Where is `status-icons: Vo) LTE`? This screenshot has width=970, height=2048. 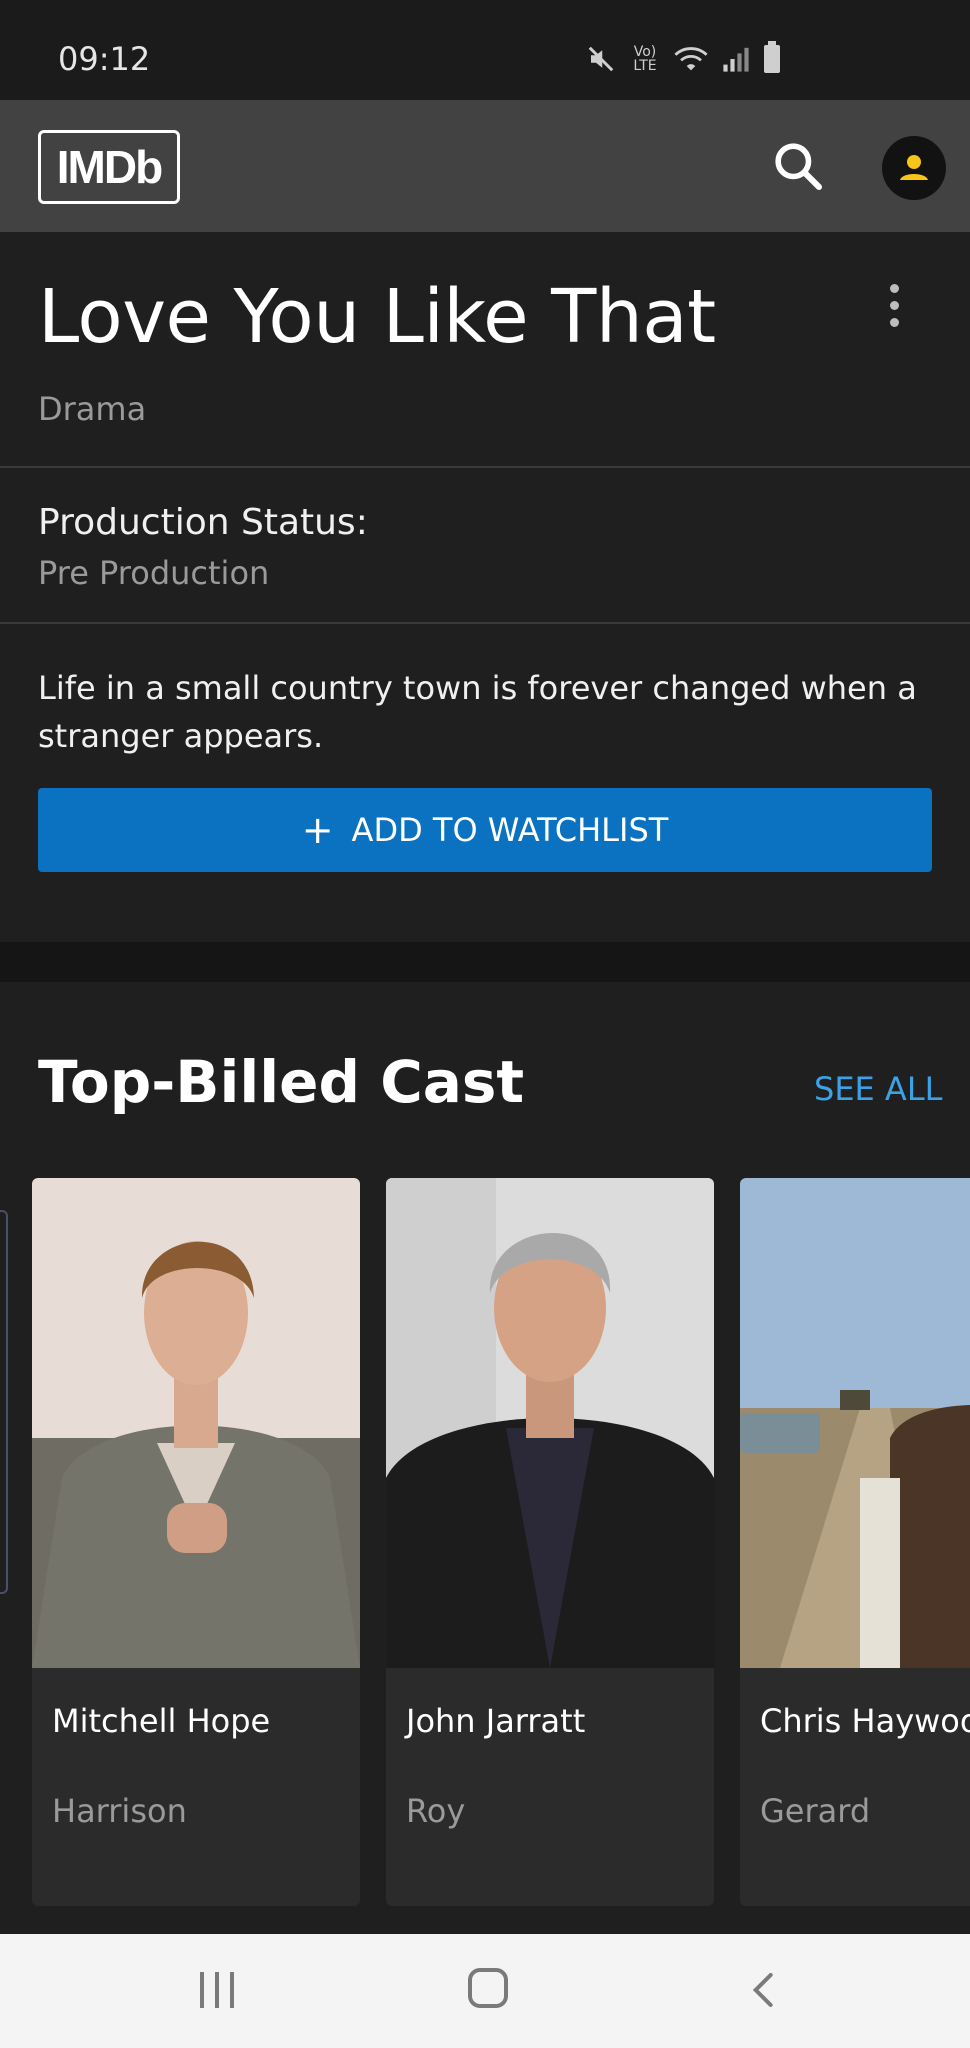 status-icons: Vo) LTE is located at coordinates (683, 57).